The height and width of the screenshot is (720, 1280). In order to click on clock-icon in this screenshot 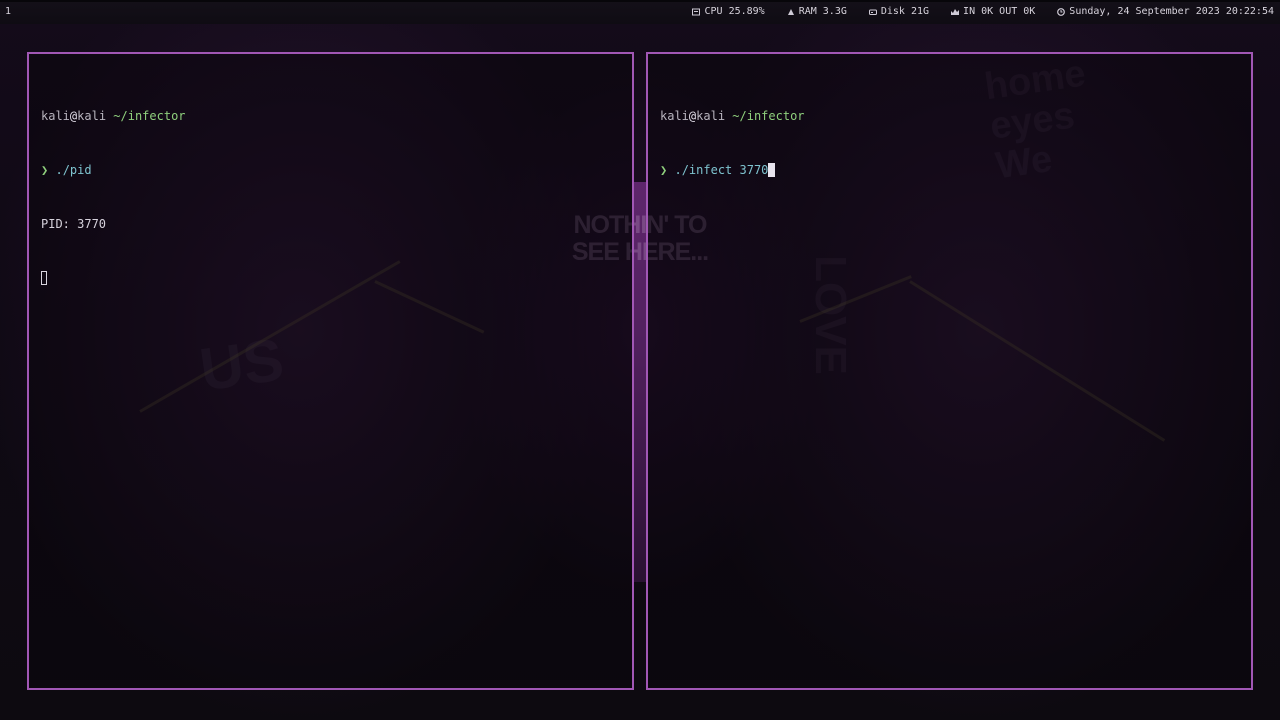, I will do `click(1061, 12)`.